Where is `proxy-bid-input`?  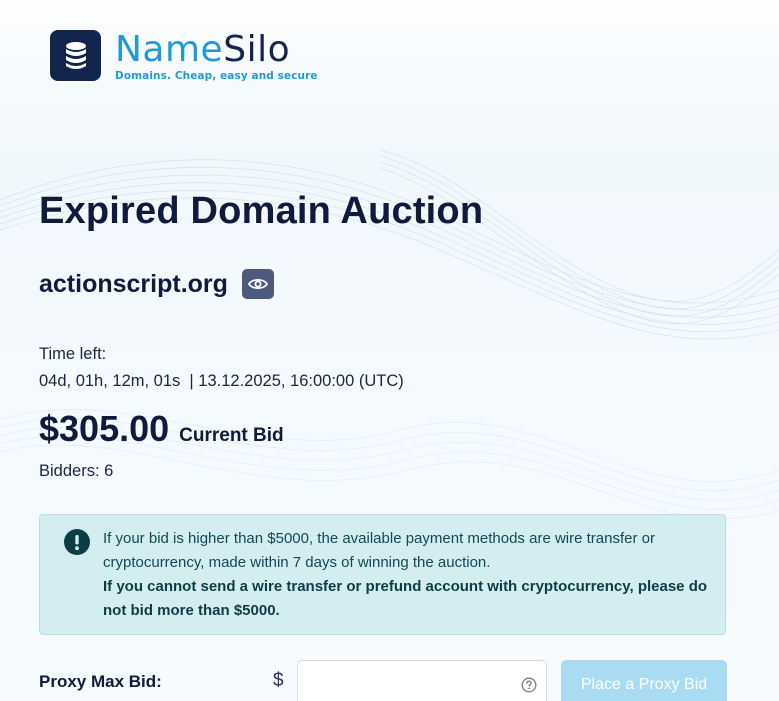
proxy-bid-input is located at coordinates (422, 681).